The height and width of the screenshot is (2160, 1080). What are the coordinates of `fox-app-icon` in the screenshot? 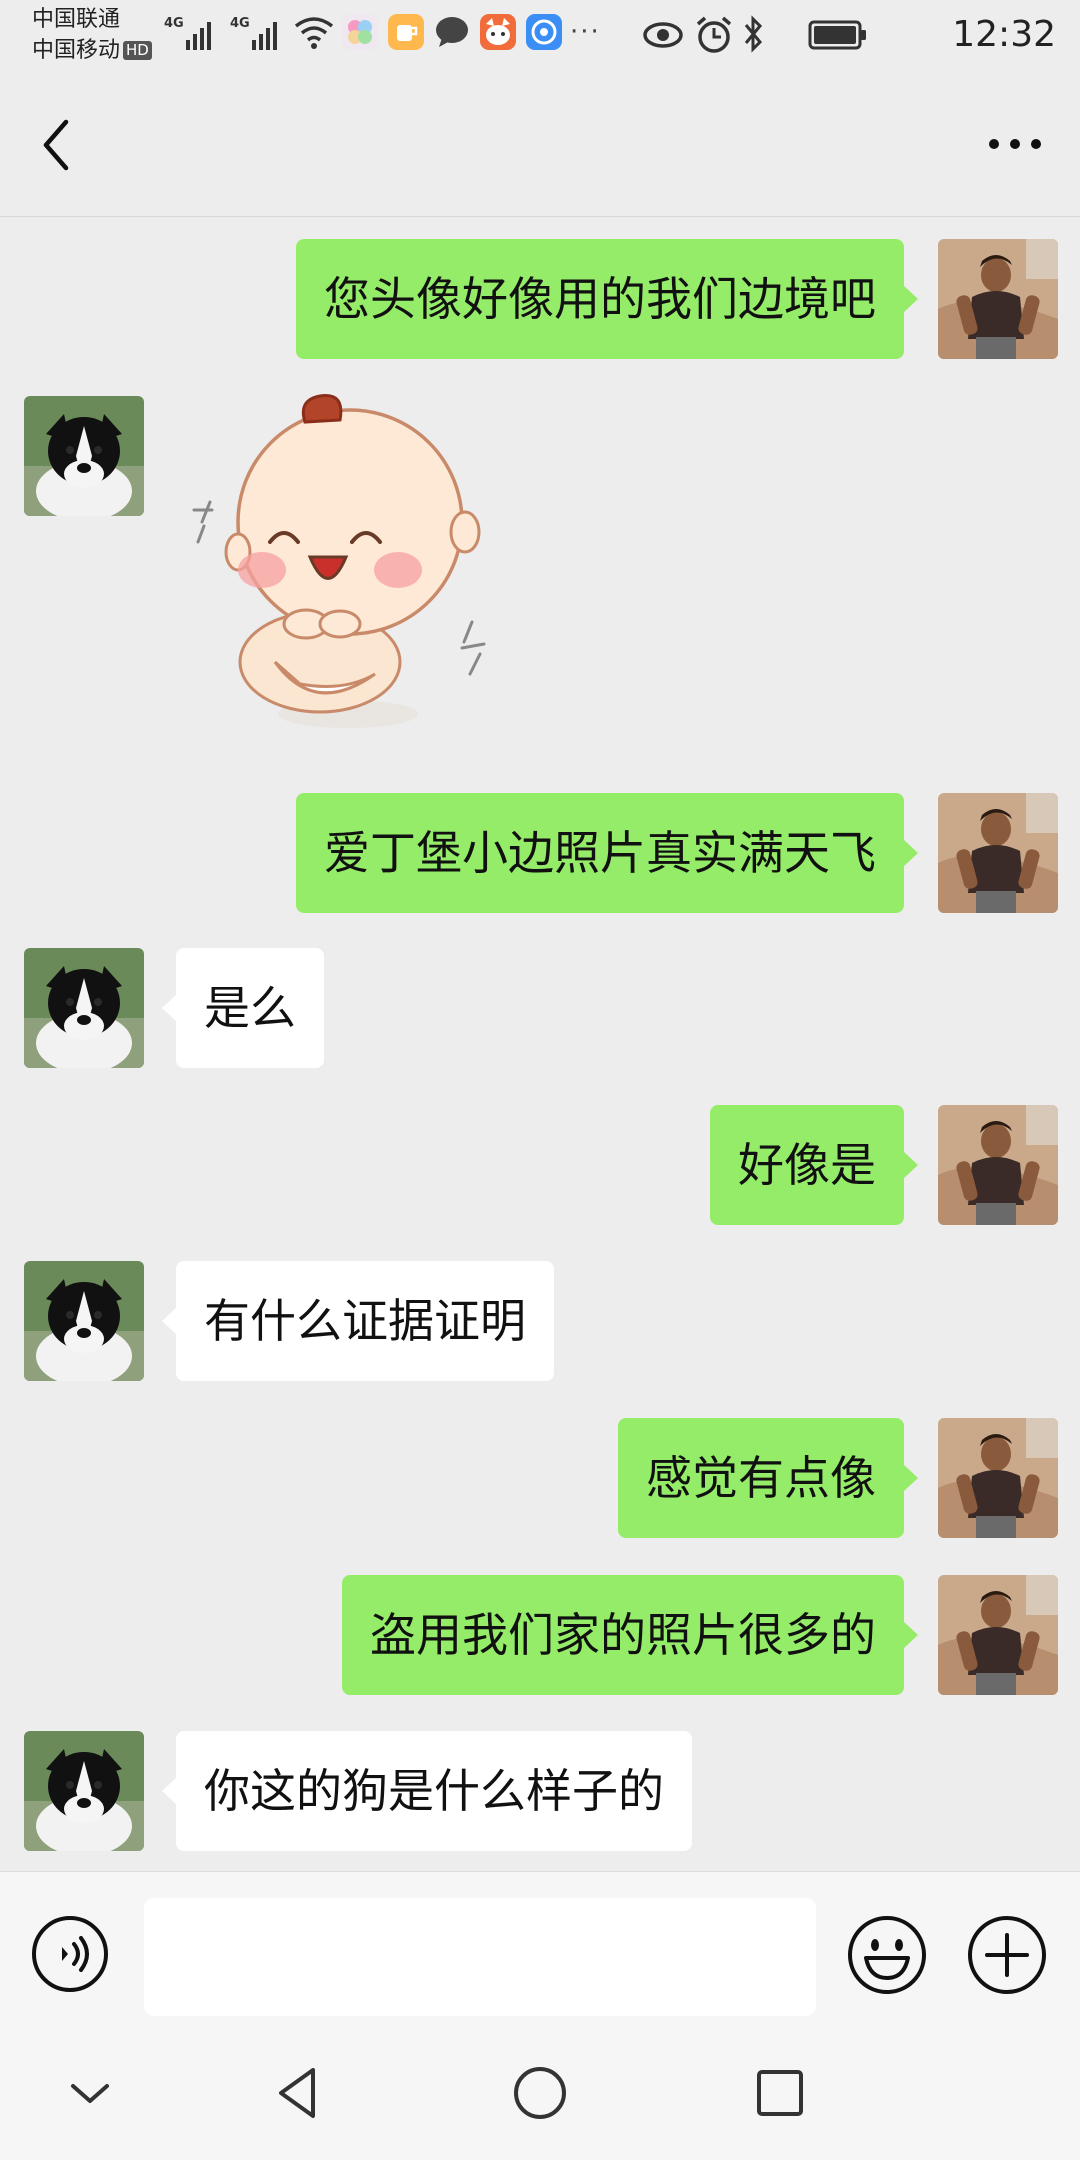 It's located at (498, 32).